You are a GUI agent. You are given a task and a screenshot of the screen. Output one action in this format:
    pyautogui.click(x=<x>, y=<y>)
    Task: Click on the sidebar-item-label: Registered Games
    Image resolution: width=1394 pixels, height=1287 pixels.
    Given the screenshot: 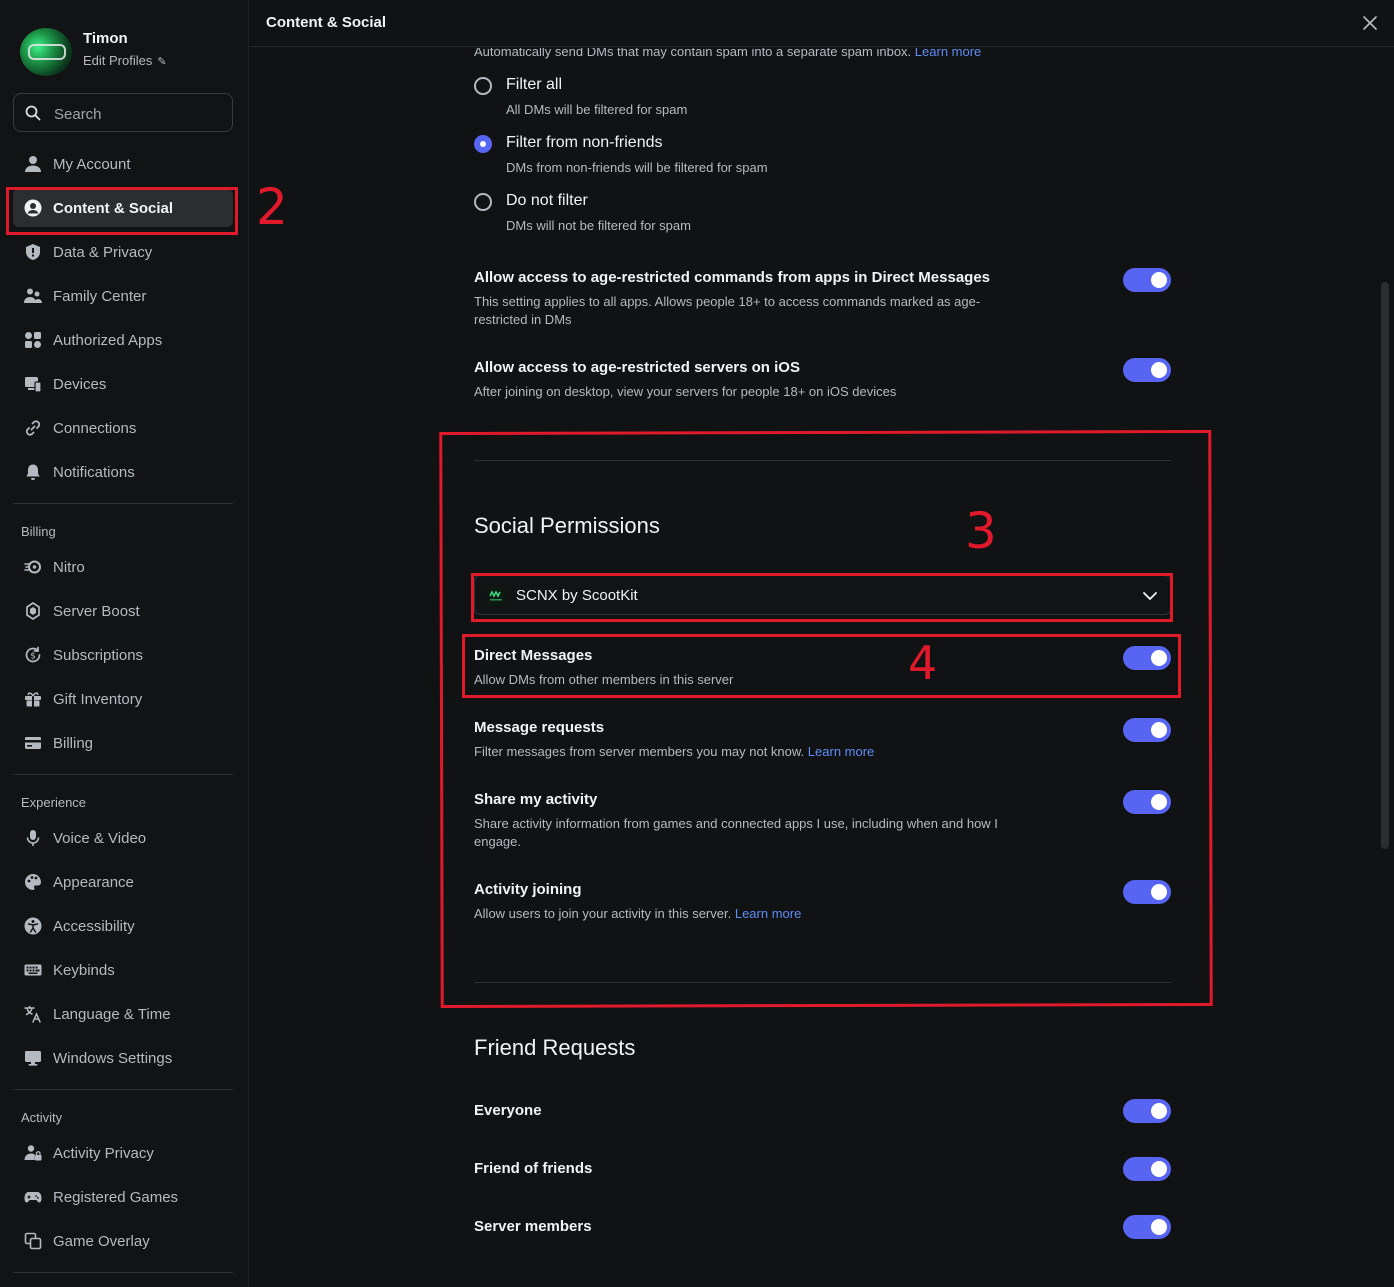 What is the action you would take?
    pyautogui.click(x=116, y=1197)
    